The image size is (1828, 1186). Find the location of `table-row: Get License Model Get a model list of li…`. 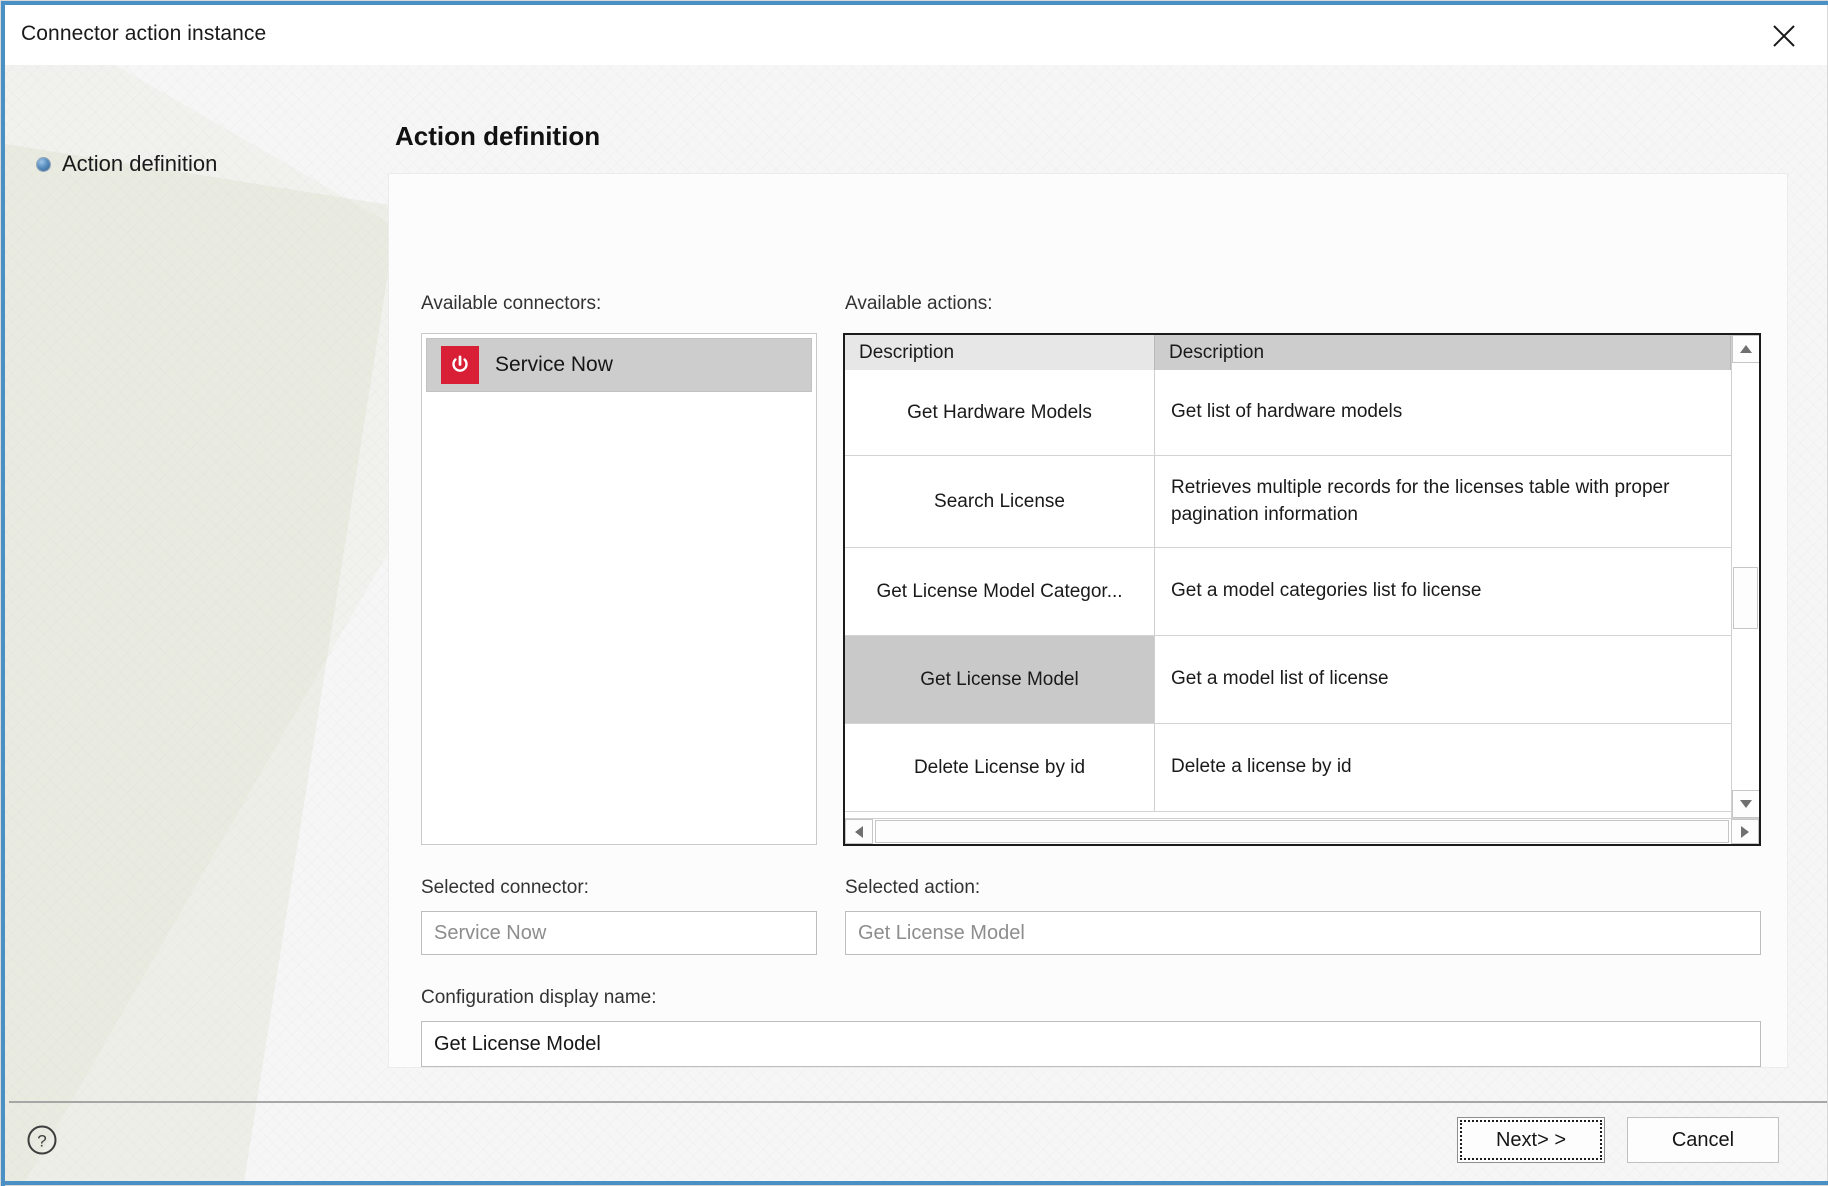

table-row: Get License Model Get a model list of li… is located at coordinates (1302, 680).